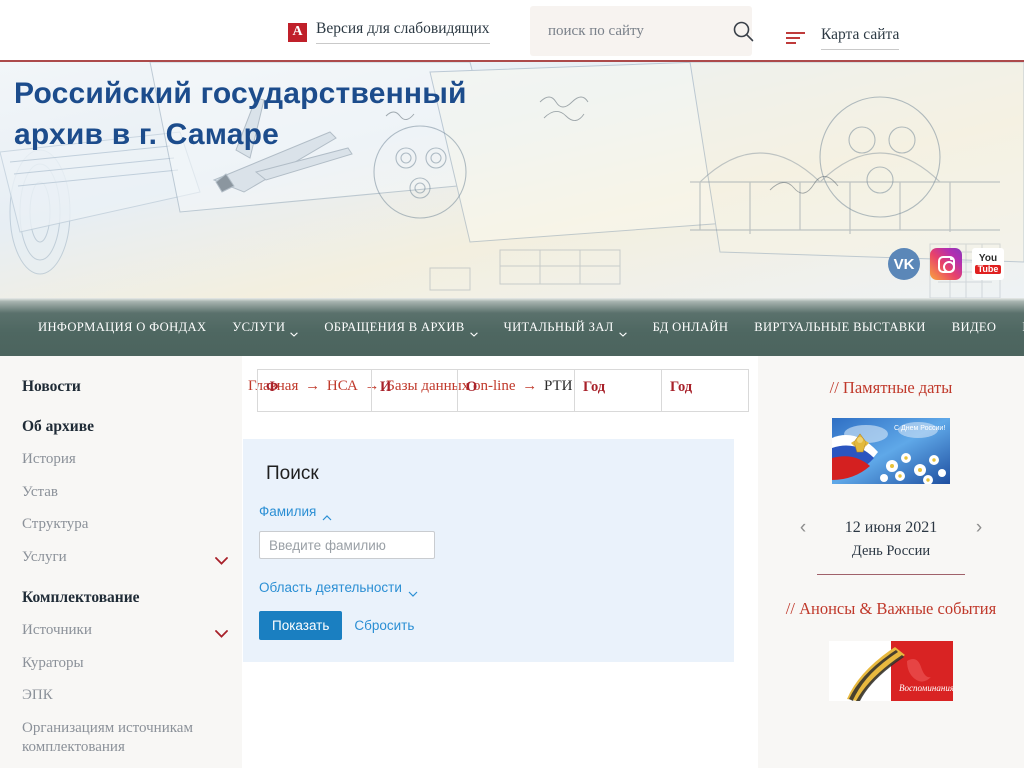 This screenshot has height=768, width=1024. What do you see at coordinates (860, 38) in the screenshot?
I see `sitemap-label: Карта сайта` at bounding box center [860, 38].